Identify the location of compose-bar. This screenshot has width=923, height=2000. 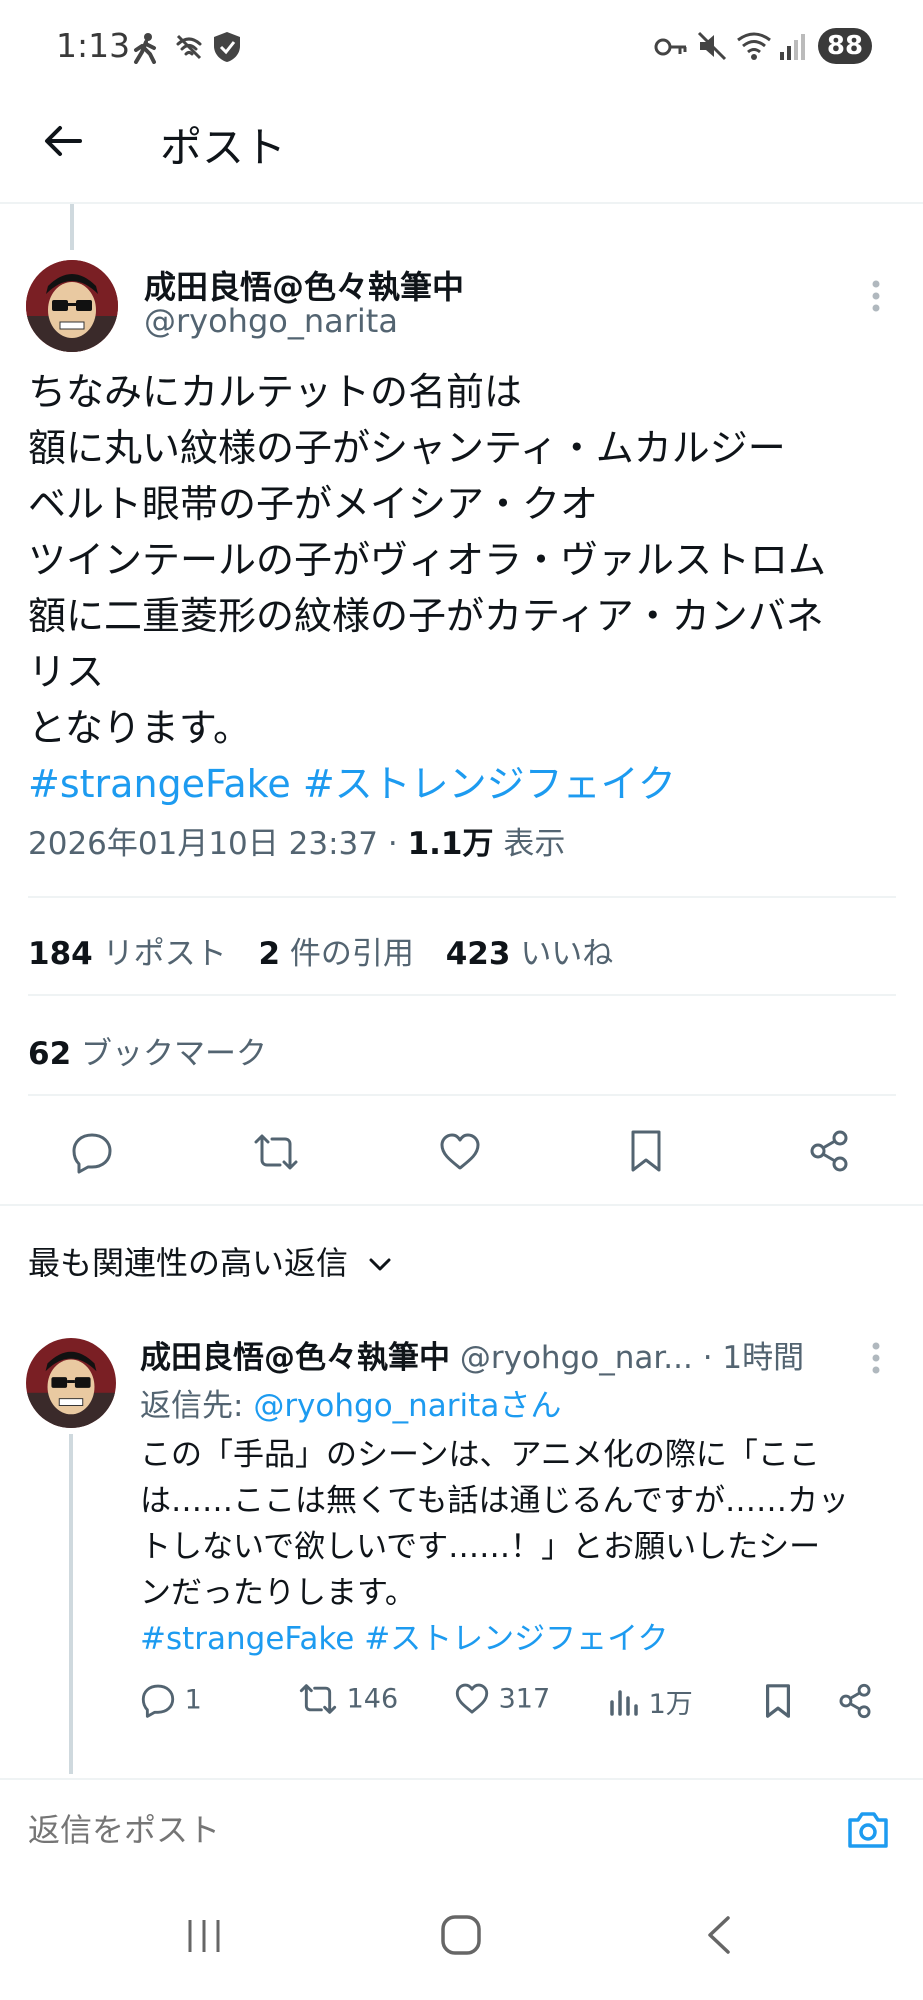
(461, 1830).